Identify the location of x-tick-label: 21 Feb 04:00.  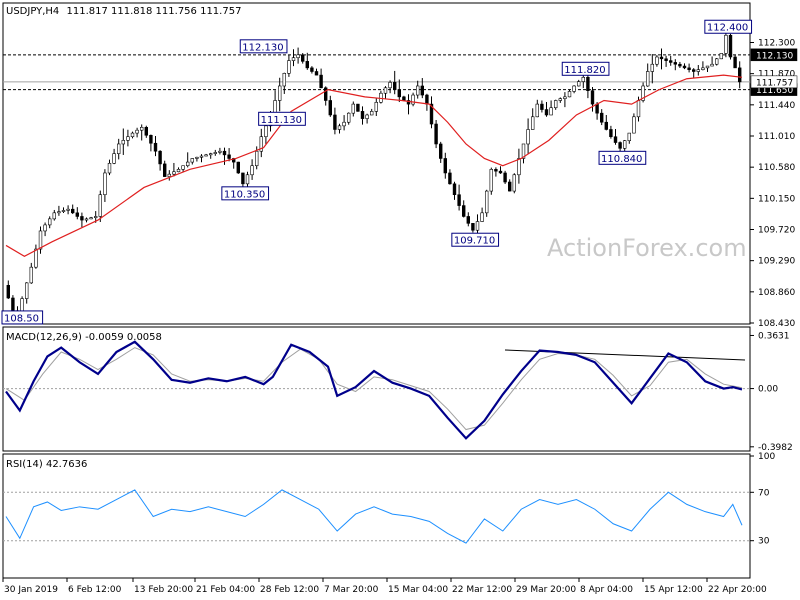
(225, 590).